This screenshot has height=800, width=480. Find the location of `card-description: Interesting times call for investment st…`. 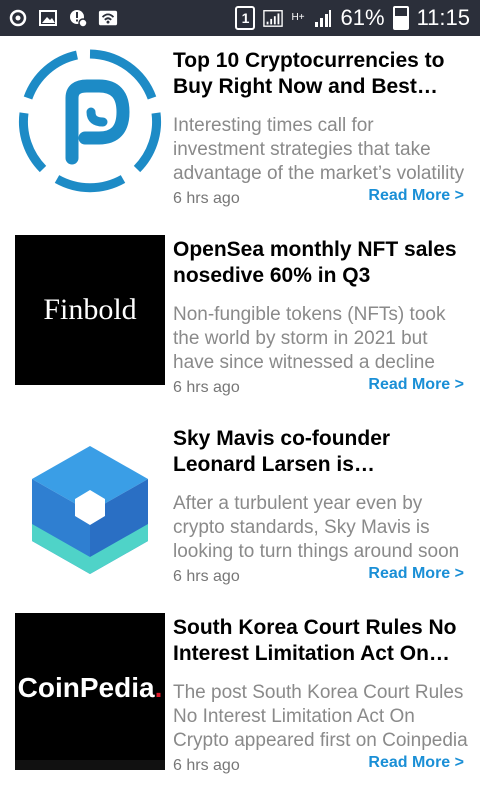

card-description: Interesting times call for investment st… is located at coordinates (319, 149).